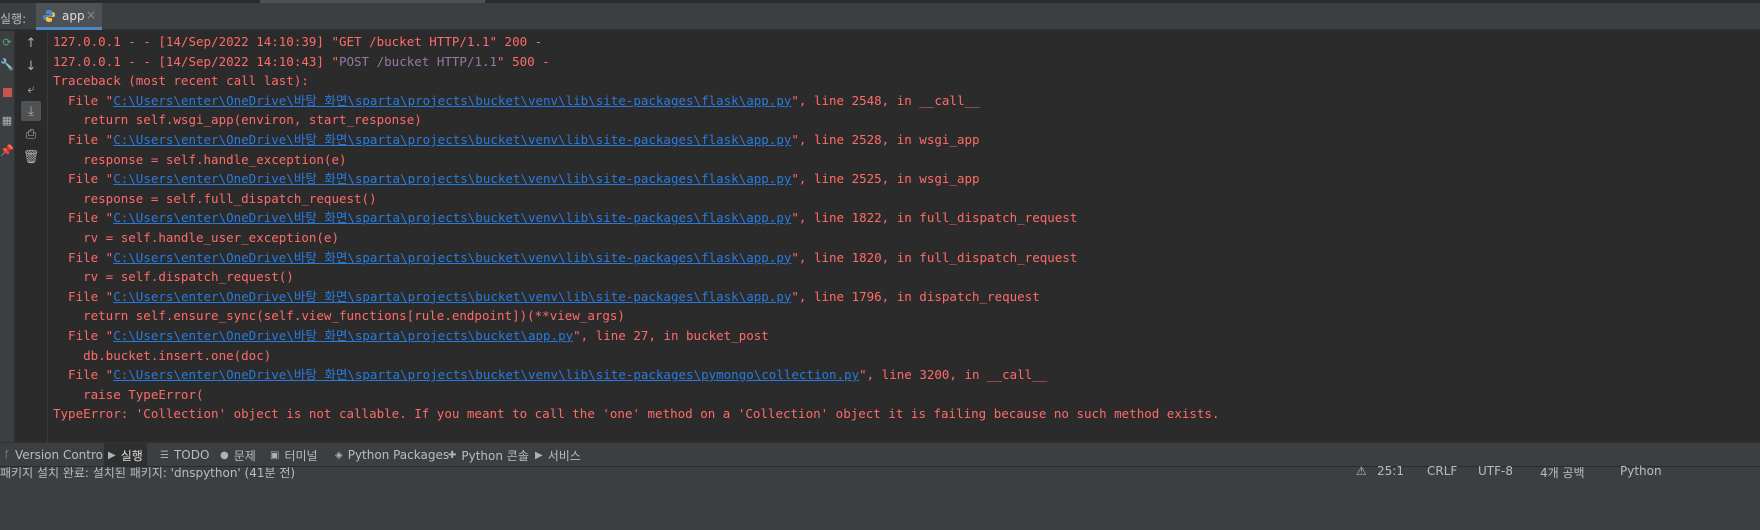 This screenshot has height=530, width=1760. What do you see at coordinates (244, 455) in the screenshot?
I see `tool-label: 문제` at bounding box center [244, 455].